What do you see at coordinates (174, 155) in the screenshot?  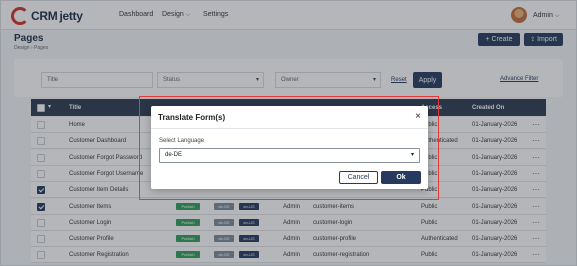 I see `language-select-value: de-DE` at bounding box center [174, 155].